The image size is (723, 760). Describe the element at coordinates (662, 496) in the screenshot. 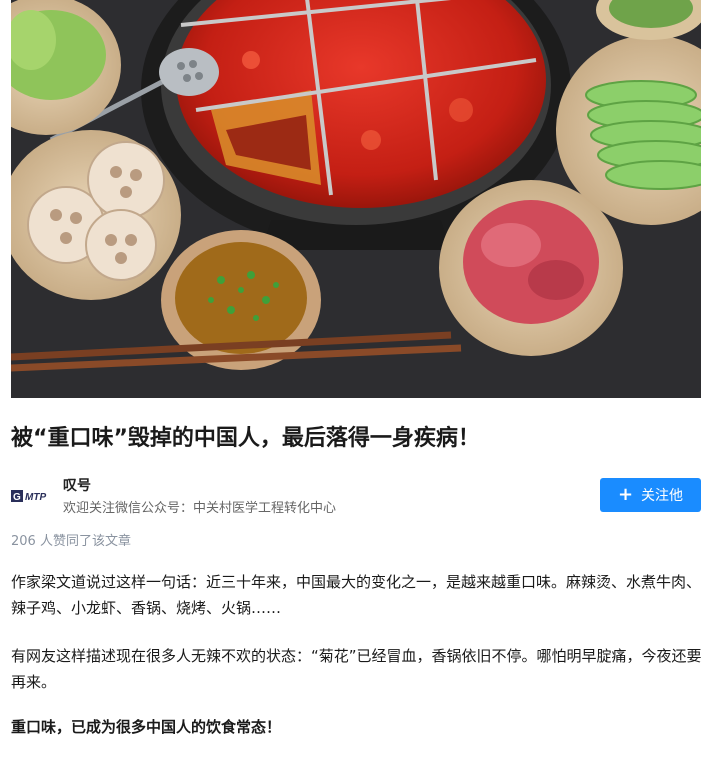

I see `follow-label: 关注他` at that location.